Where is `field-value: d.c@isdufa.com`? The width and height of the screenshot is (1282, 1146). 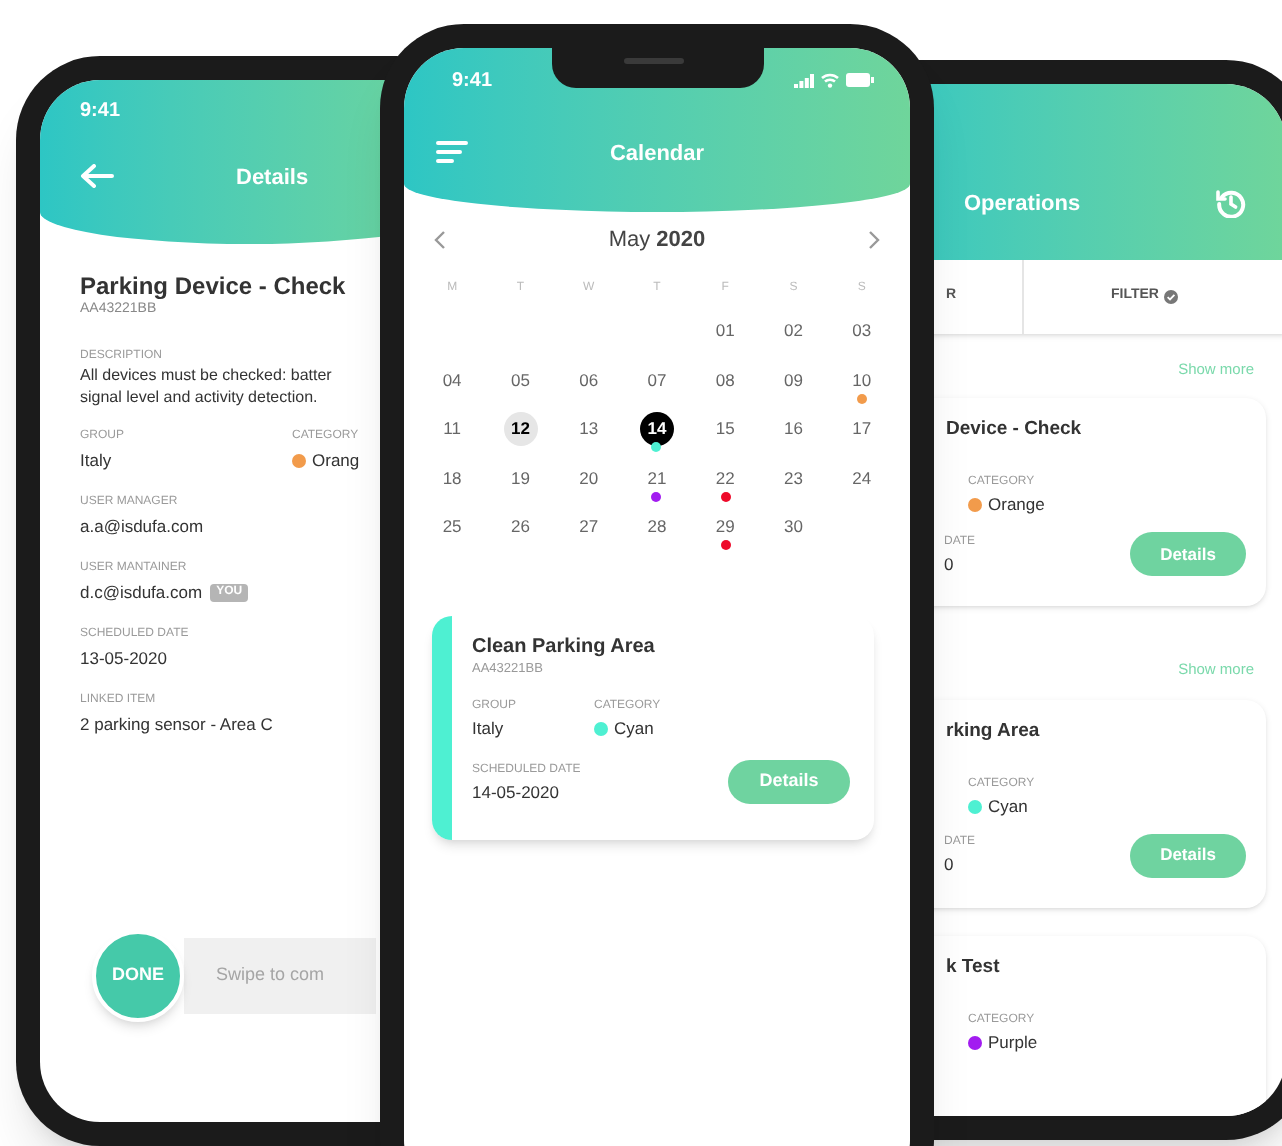
field-value: d.c@isdufa.com is located at coordinates (141, 593).